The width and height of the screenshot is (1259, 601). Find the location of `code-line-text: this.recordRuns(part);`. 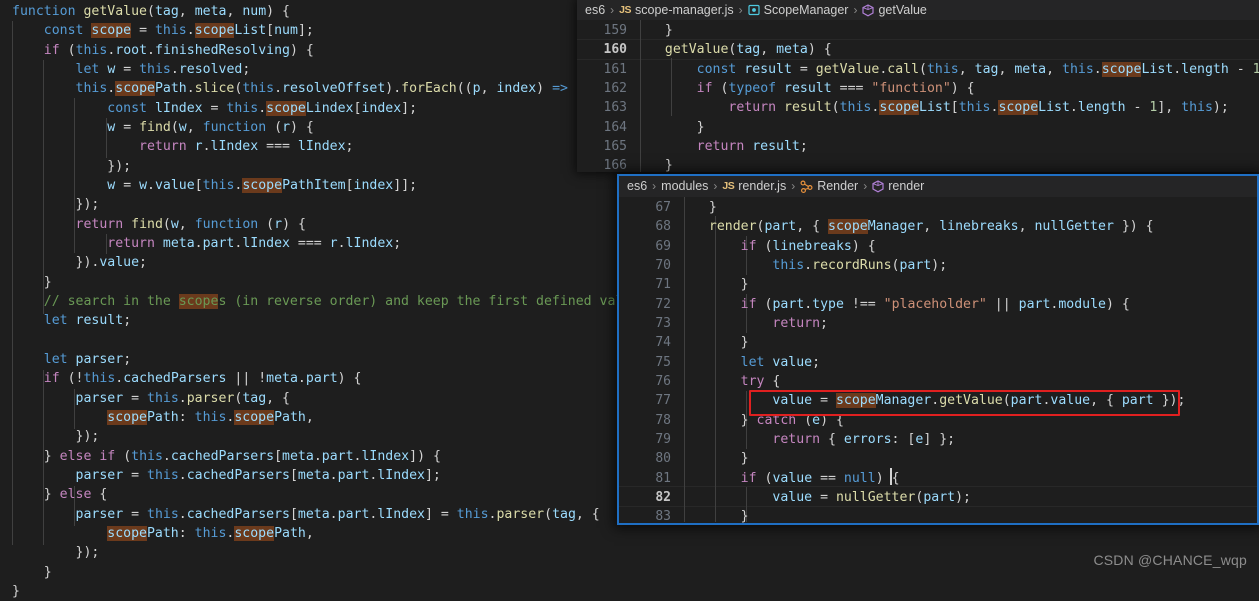

code-line-text: this.recordRuns(part); is located at coordinates (860, 265).